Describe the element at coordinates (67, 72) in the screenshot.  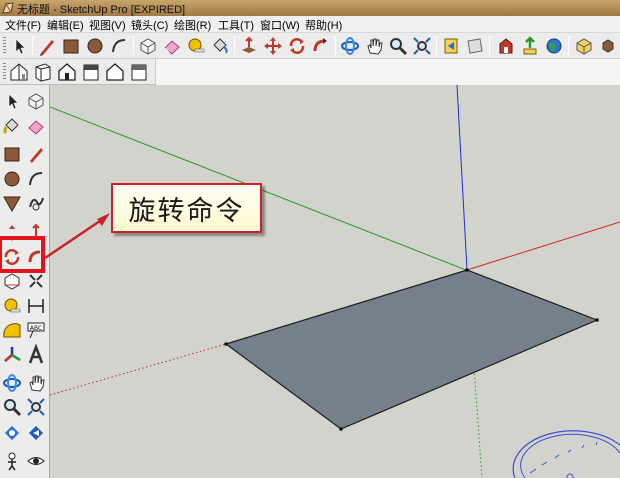
I see `front-view-icon` at that location.